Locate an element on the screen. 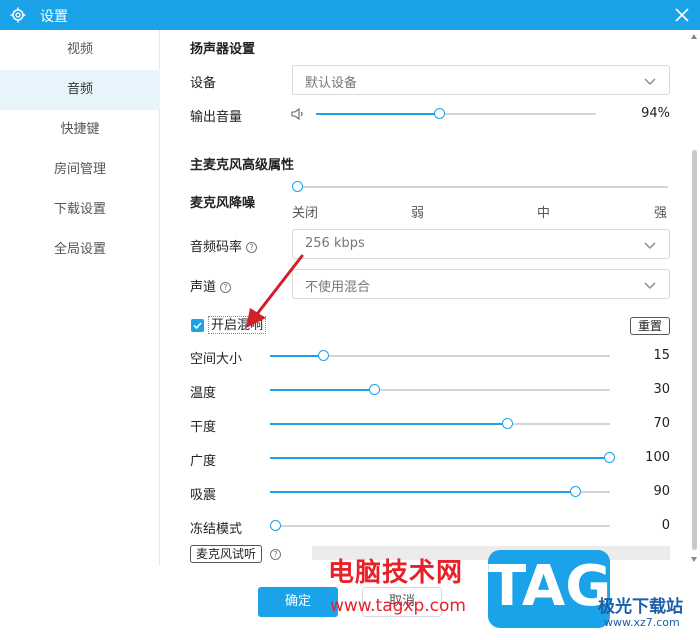 This screenshot has width=700, height=640. reverb-param-value: 15 is located at coordinates (661, 355).